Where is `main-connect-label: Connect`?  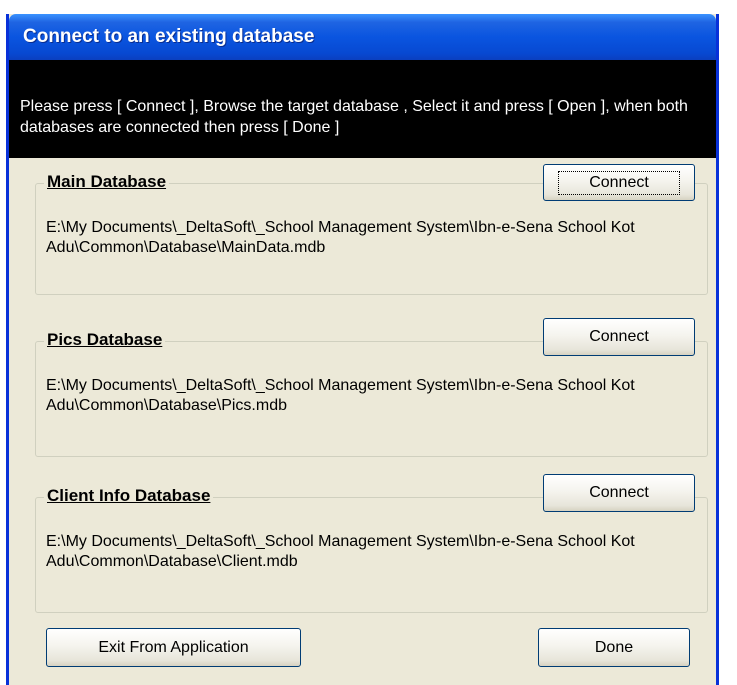
main-connect-label: Connect is located at coordinates (619, 182).